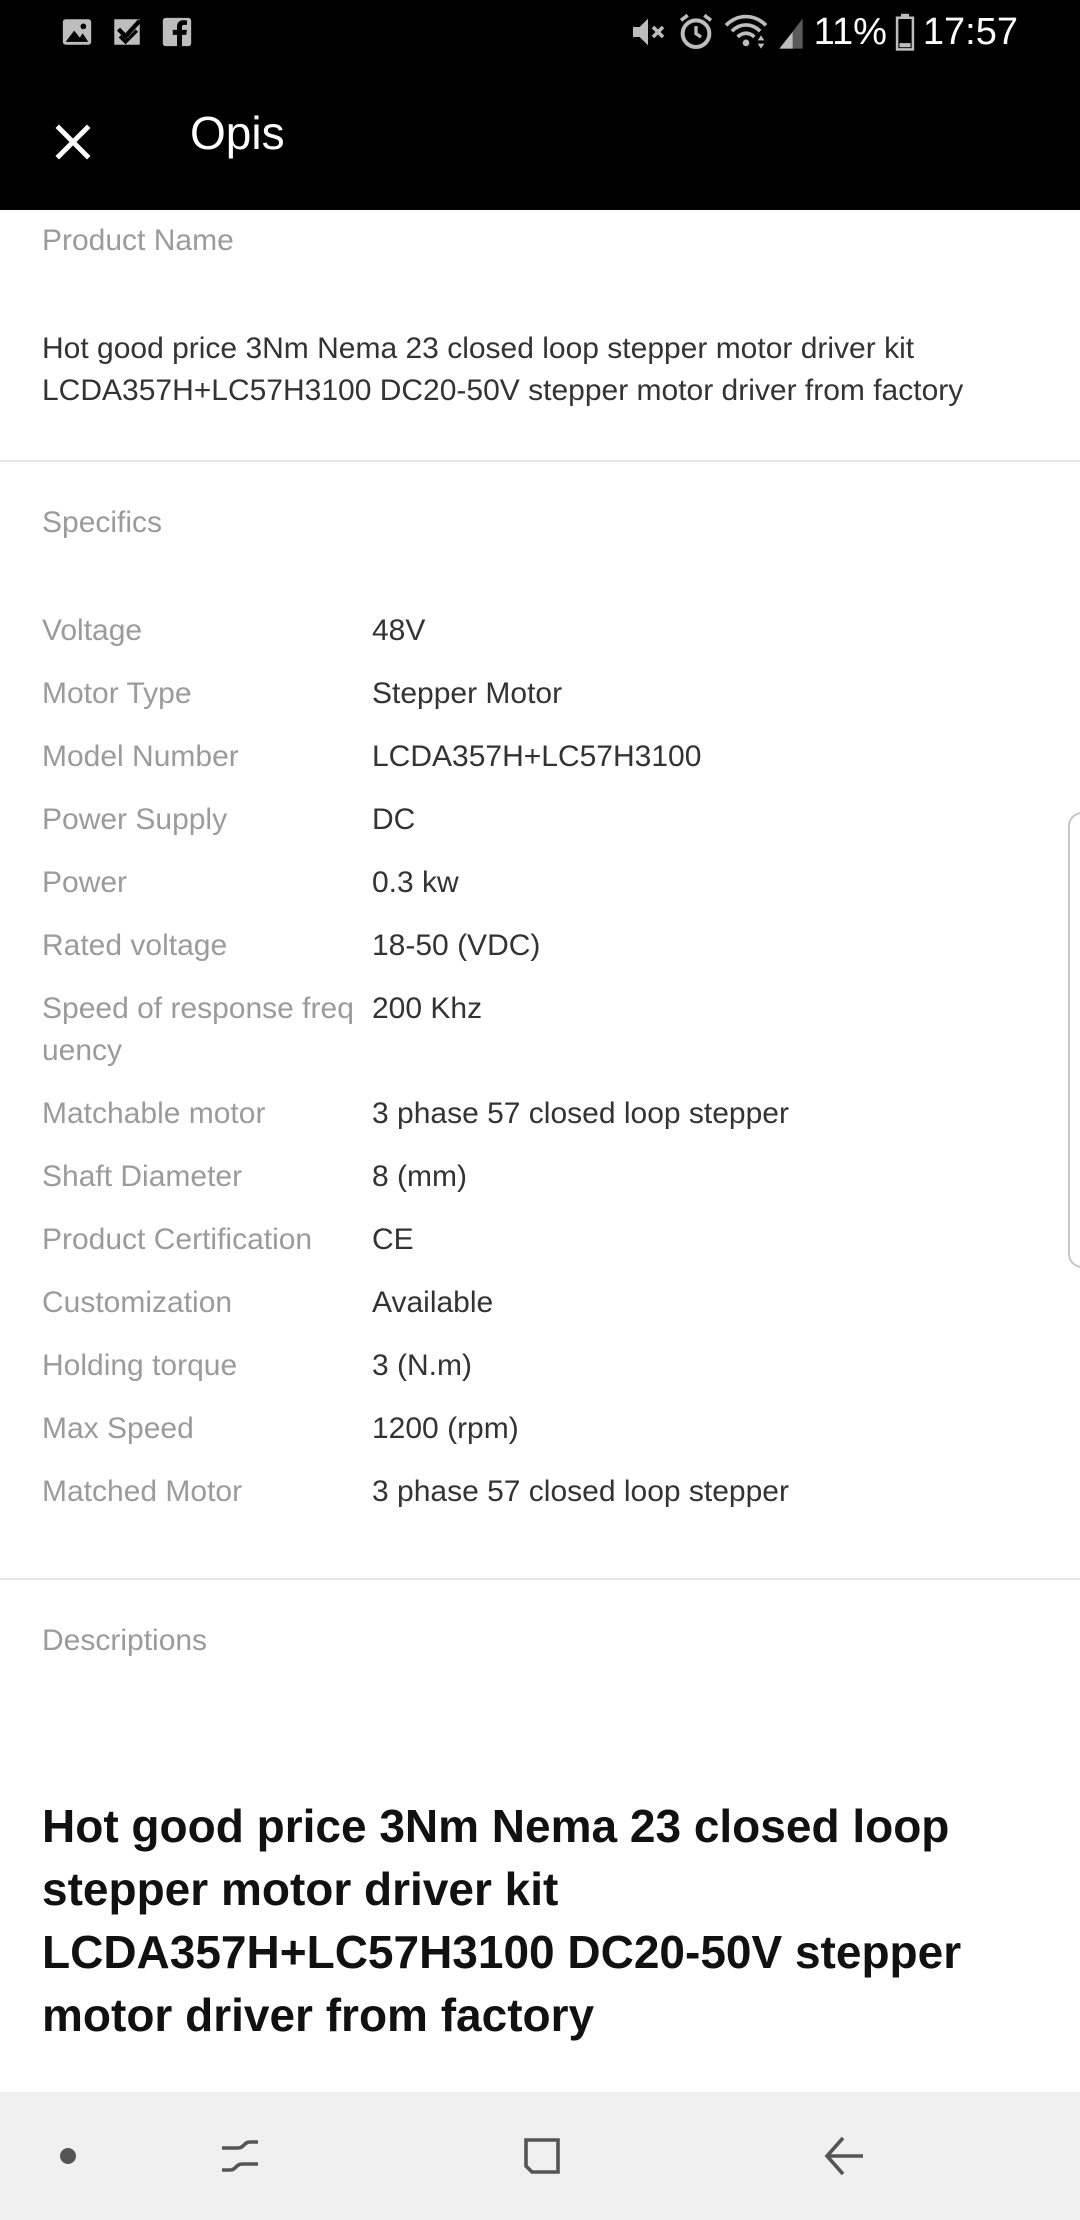 Image resolution: width=1080 pixels, height=2220 pixels. Describe the element at coordinates (542, 641) in the screenshot. I see `spec-row-voltage: Voltage 48V` at that location.